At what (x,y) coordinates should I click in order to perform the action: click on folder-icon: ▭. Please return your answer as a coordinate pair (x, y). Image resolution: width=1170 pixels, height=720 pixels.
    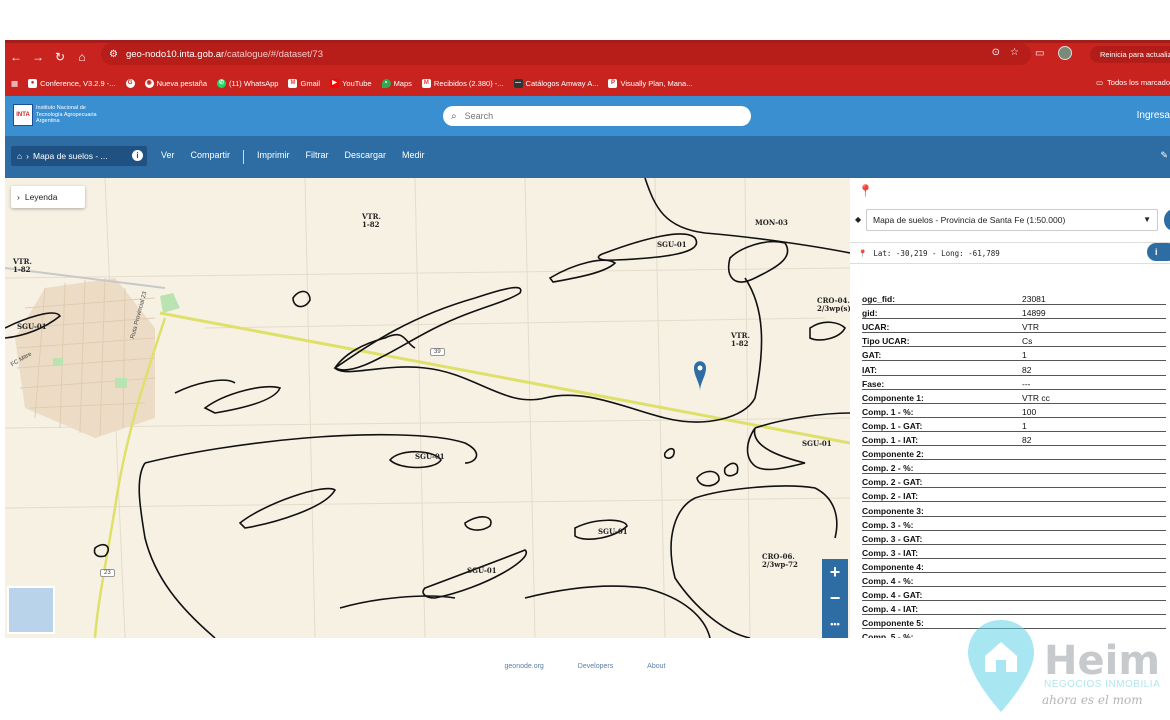
    Looking at the image, I should click on (1099, 82).